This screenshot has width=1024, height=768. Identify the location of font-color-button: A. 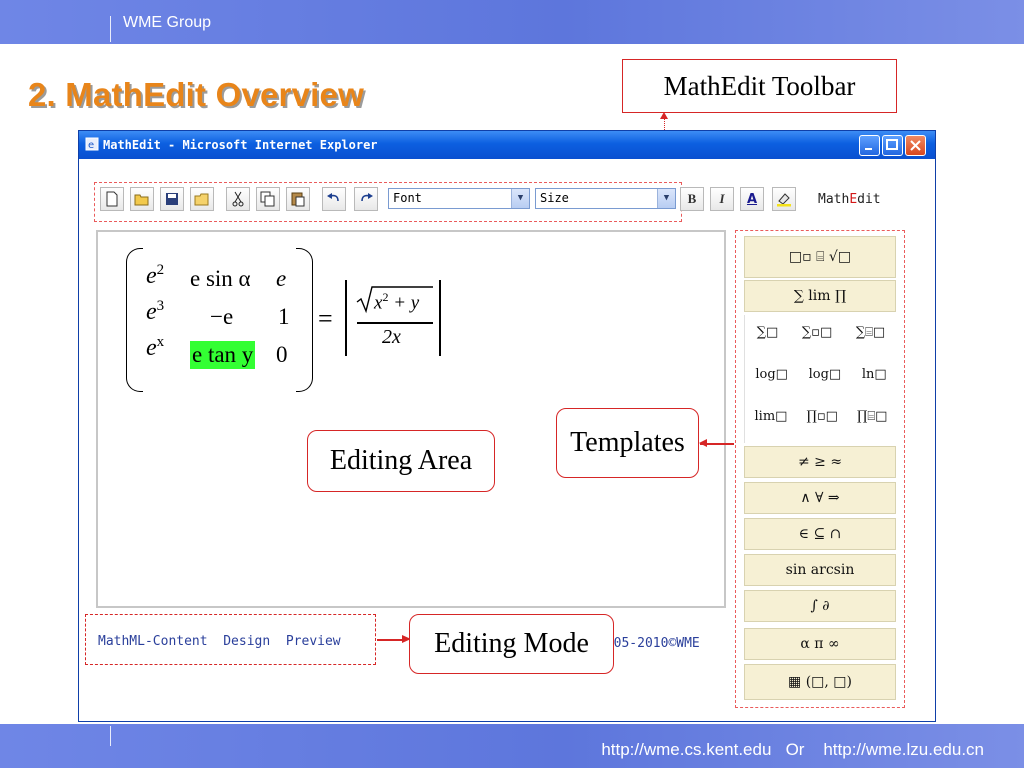
(752, 199).